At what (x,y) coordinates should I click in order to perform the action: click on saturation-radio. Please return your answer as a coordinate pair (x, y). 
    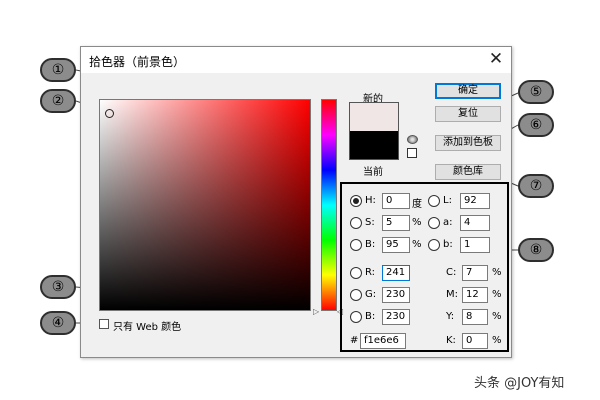
    Looking at the image, I should click on (356, 223).